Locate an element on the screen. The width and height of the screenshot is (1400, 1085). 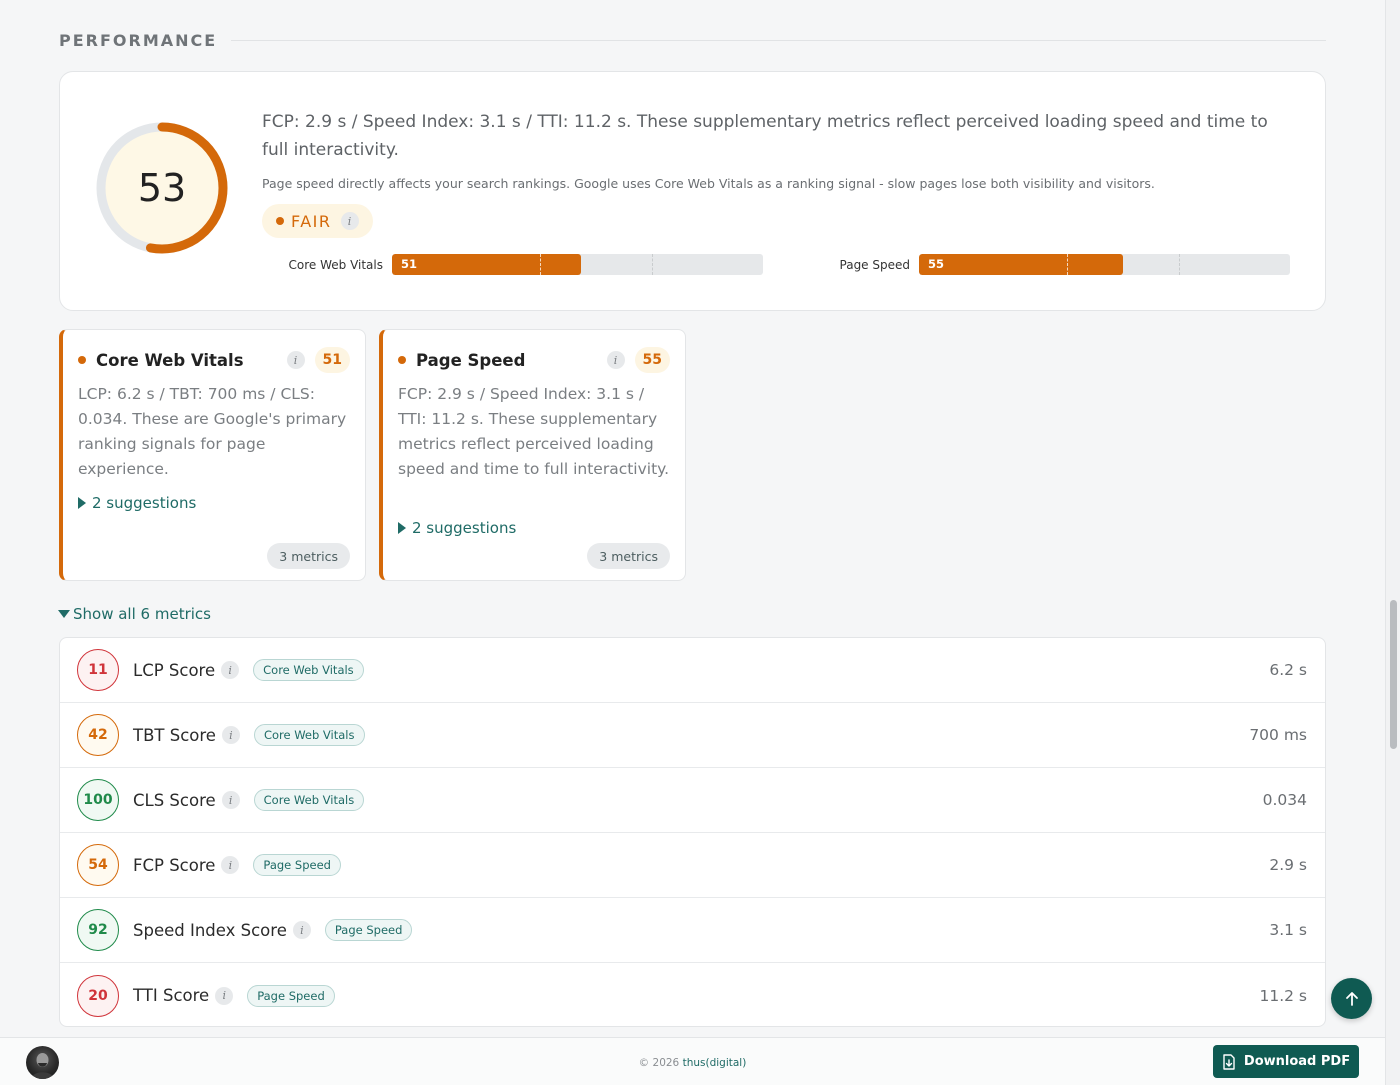
metric-score-circle: 11 is located at coordinates (98, 670).